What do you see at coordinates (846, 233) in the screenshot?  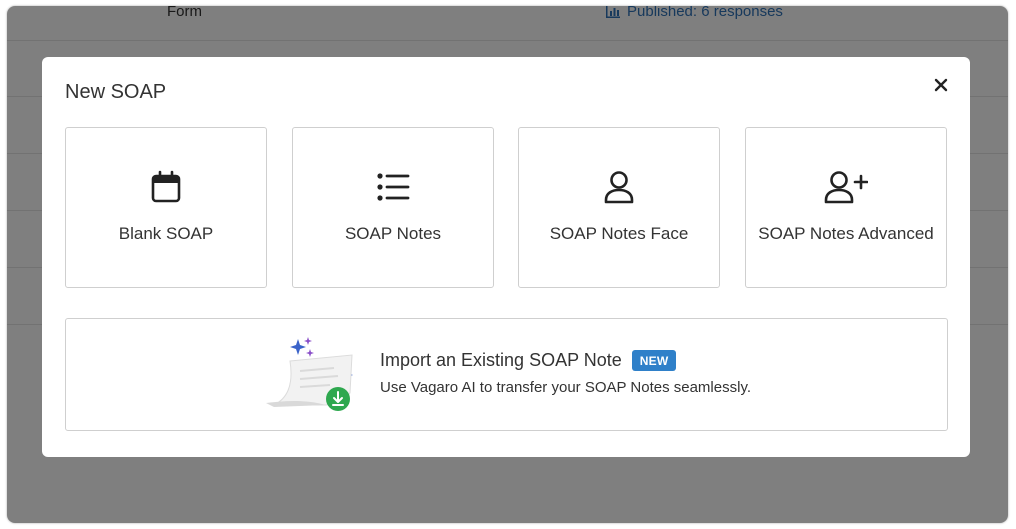 I see `template-card-label: SOAP Notes Advanced` at bounding box center [846, 233].